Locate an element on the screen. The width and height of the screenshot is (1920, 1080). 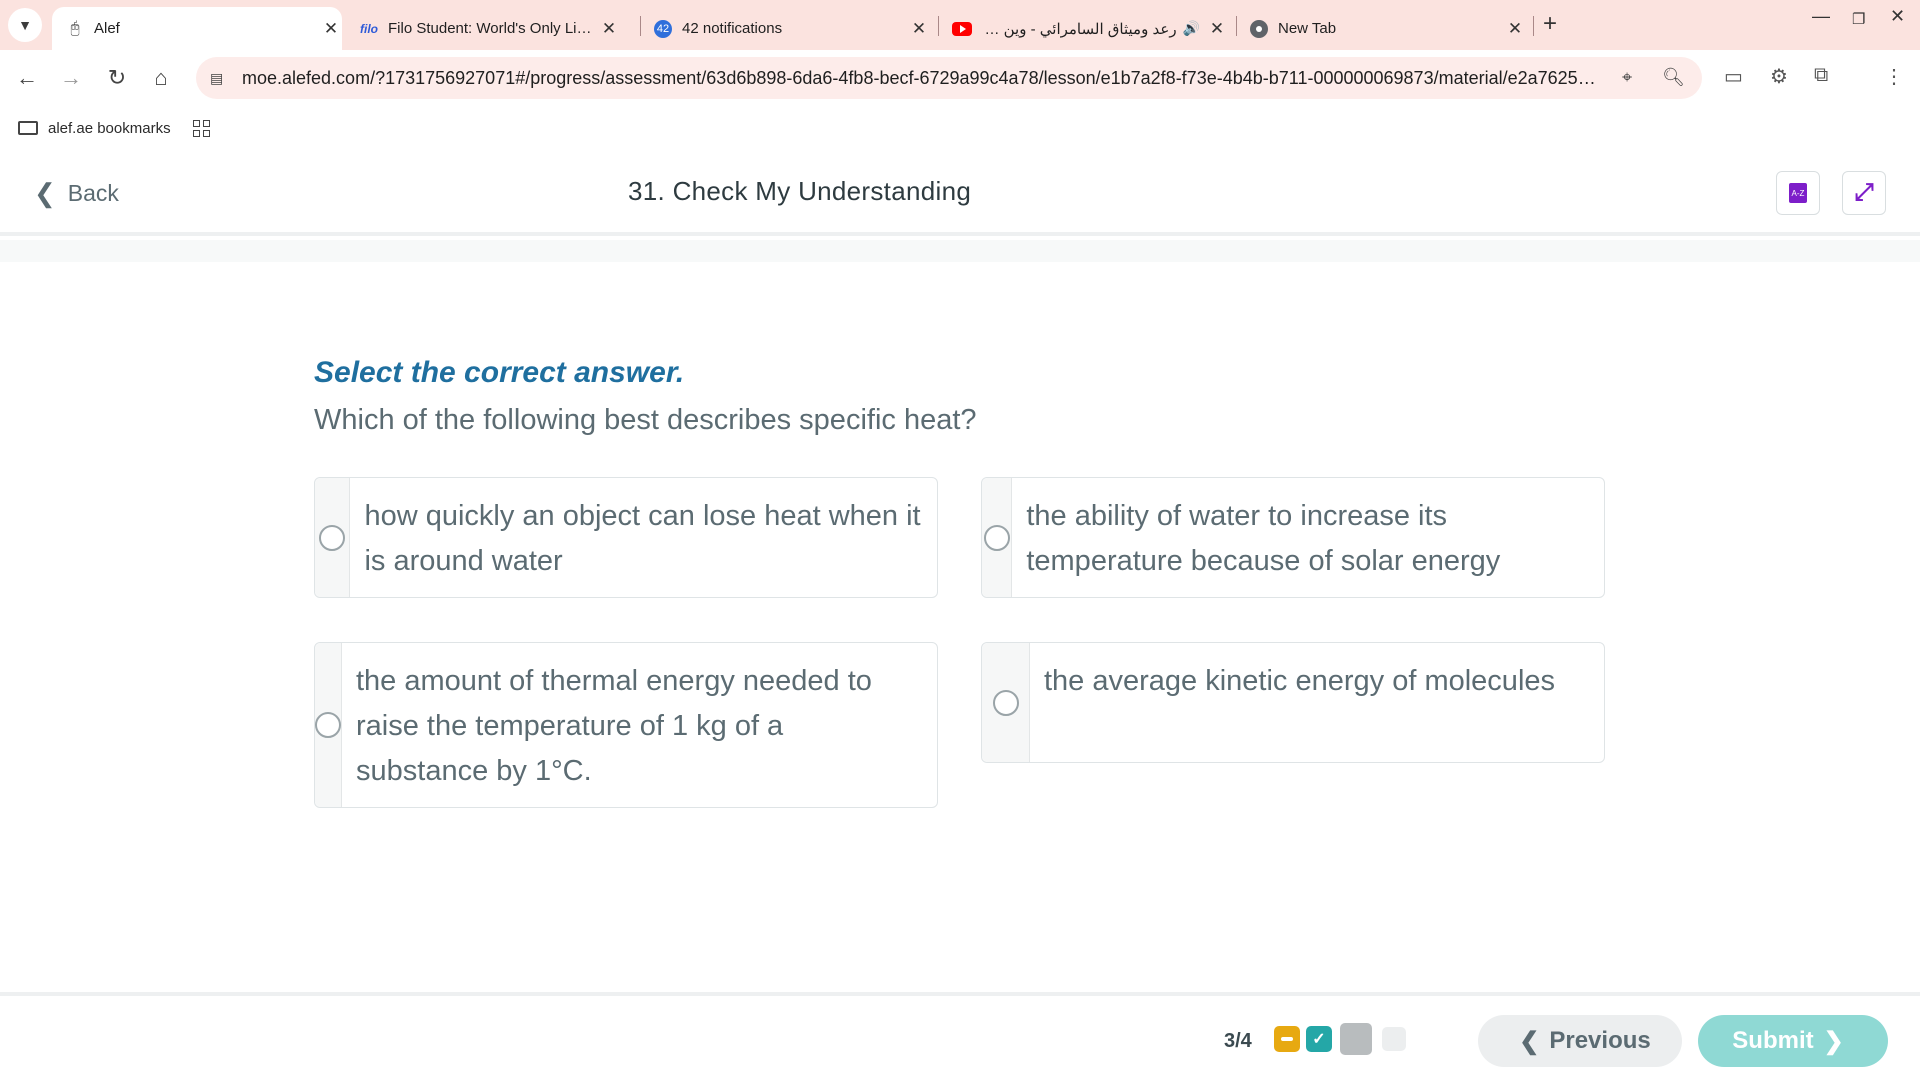
header-divider is located at coordinates (960, 251).